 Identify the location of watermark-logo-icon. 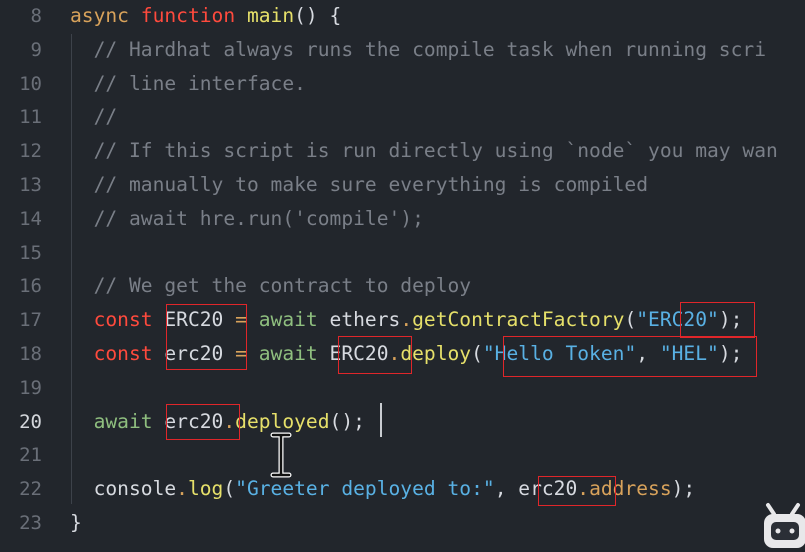
(784, 525).